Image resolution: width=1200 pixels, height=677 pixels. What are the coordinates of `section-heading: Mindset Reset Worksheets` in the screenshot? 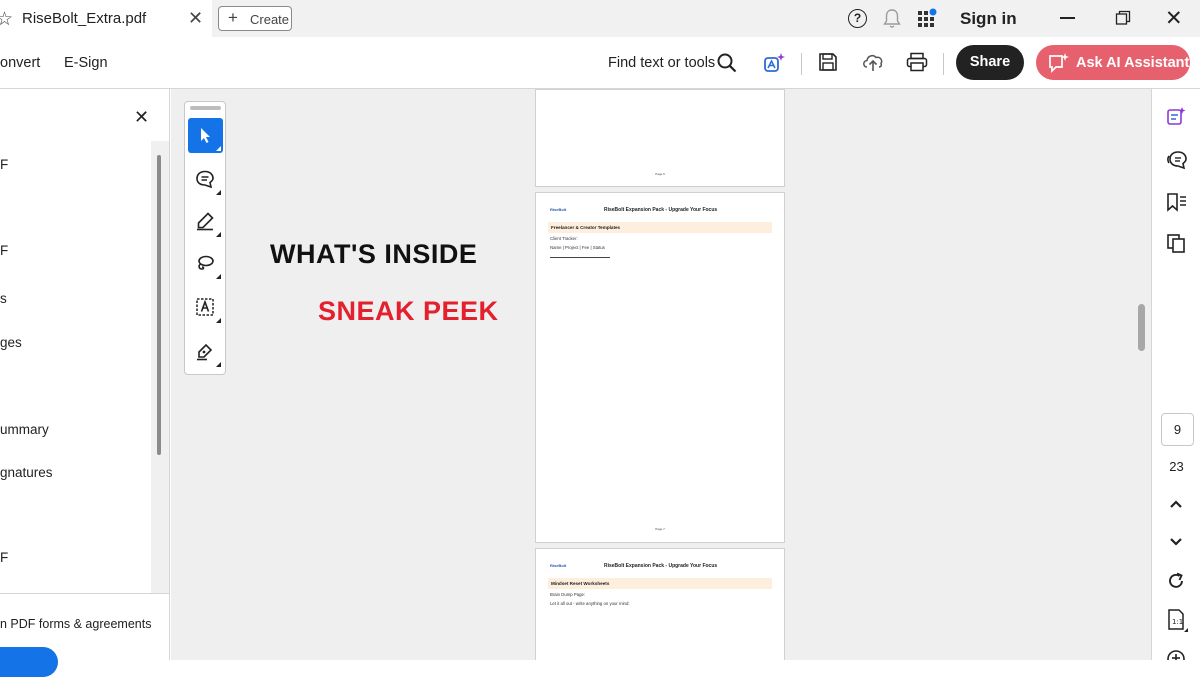 It's located at (580, 583).